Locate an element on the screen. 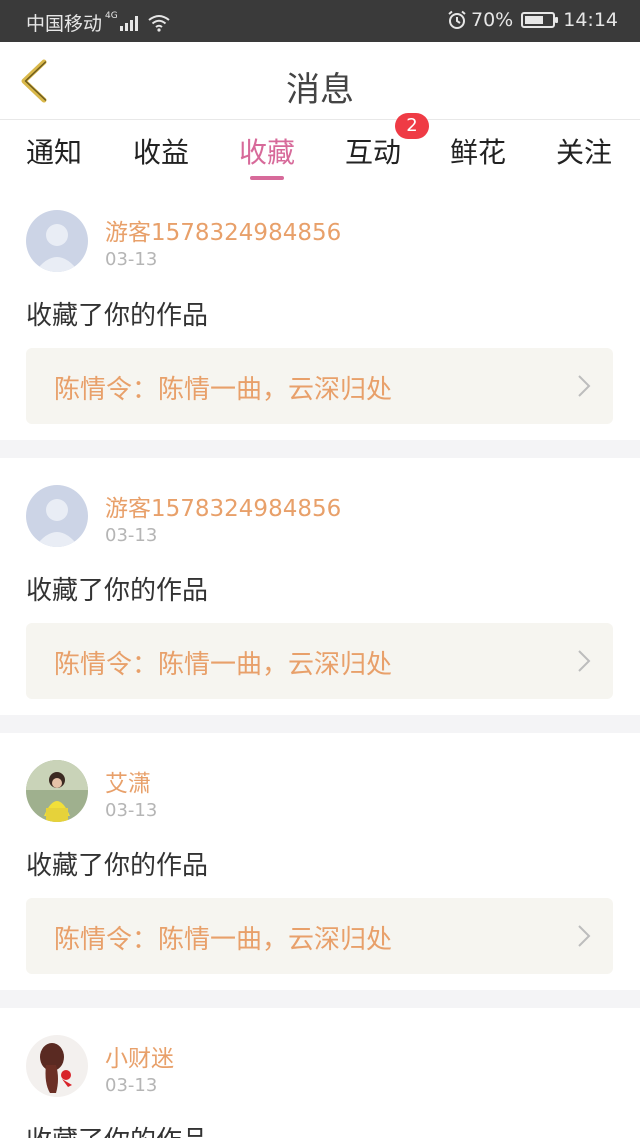 Image resolution: width=640 pixels, height=1138 pixels. battery-fill is located at coordinates (534, 20).